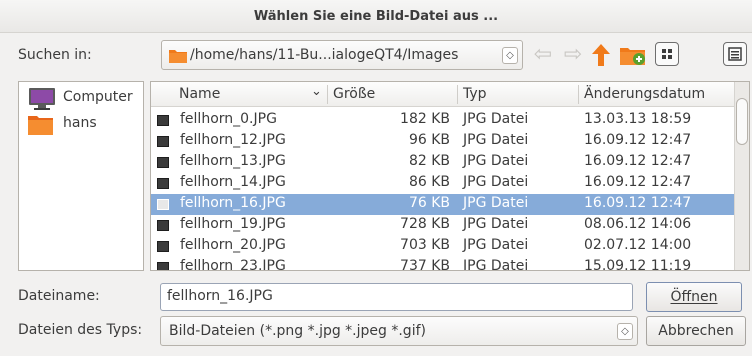  Describe the element at coordinates (81, 176) in the screenshot. I see `places-sidebar: Computer hans` at that location.